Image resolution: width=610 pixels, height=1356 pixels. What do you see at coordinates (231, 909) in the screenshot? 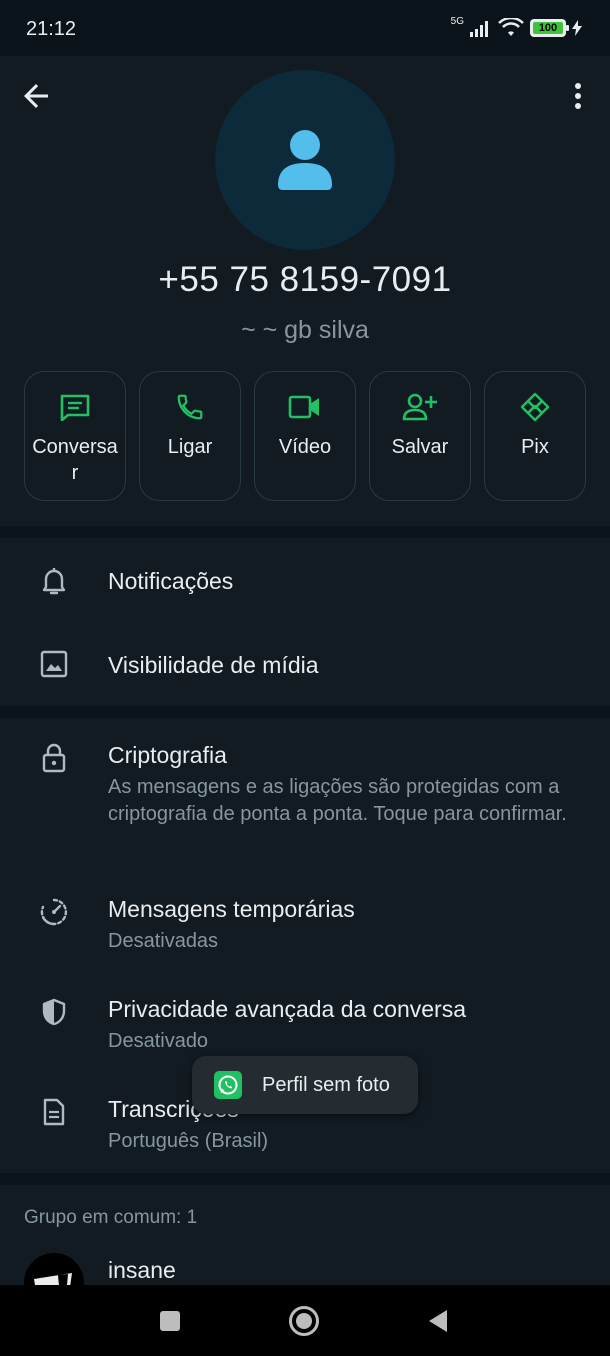
I see `disappearing-messages-title: Mensagens temporárias` at bounding box center [231, 909].